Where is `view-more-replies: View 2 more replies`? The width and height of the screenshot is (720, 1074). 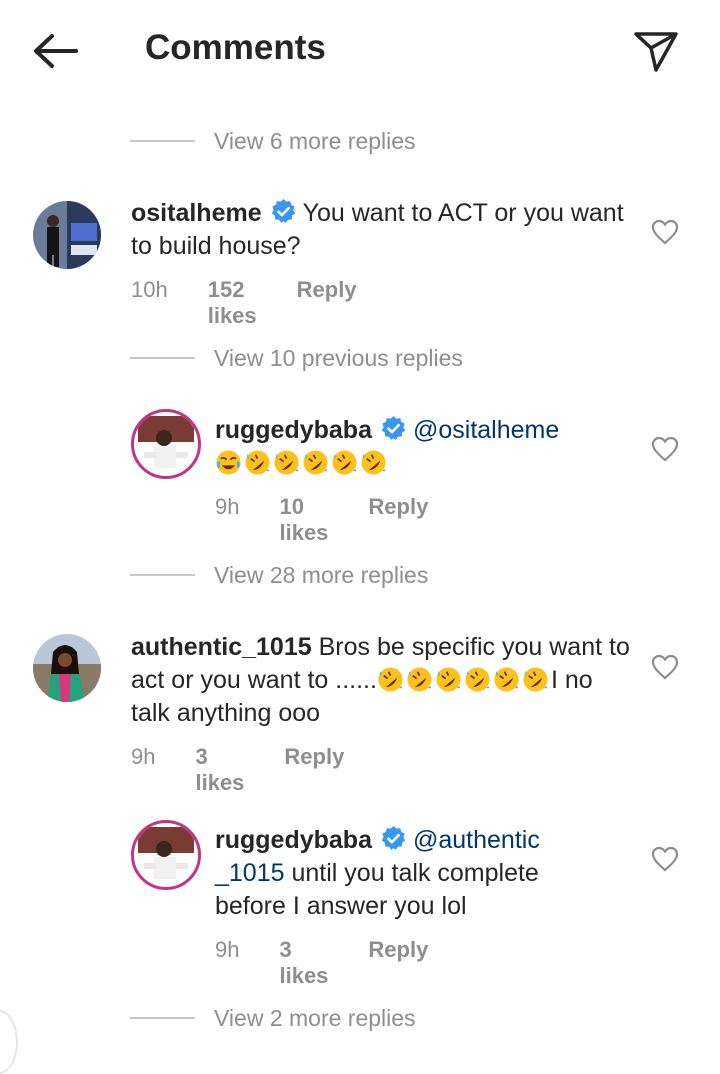 view-more-replies: View 2 more replies is located at coordinates (273, 1018).